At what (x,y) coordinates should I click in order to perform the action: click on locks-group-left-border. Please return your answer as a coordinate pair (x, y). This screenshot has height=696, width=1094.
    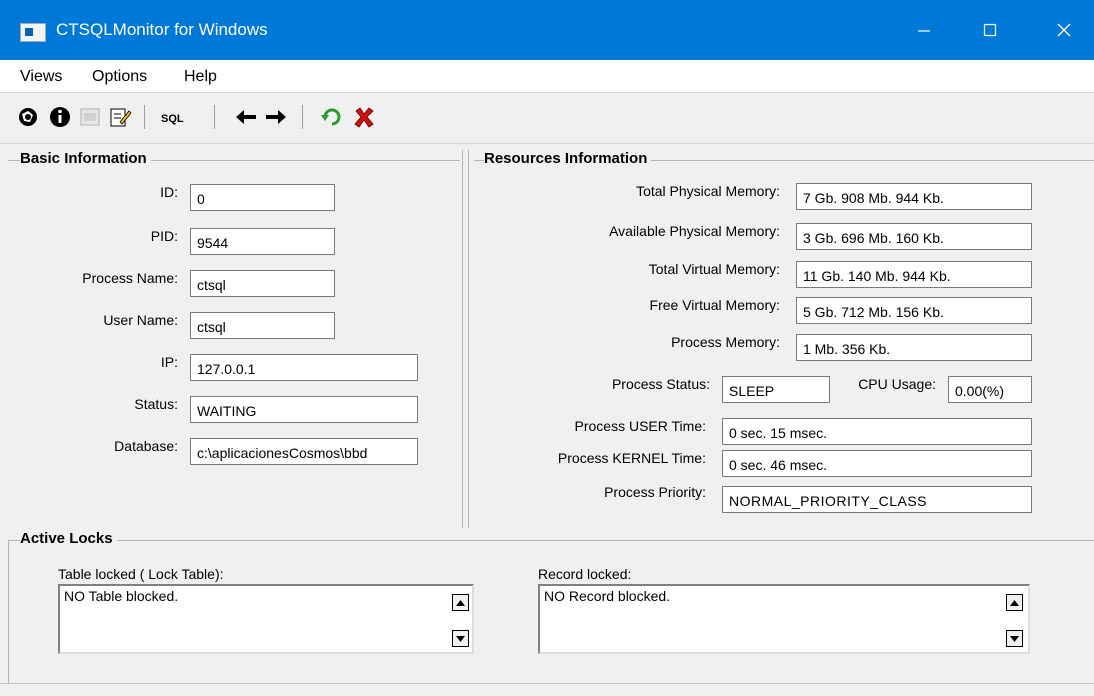
    Looking at the image, I should click on (8, 611).